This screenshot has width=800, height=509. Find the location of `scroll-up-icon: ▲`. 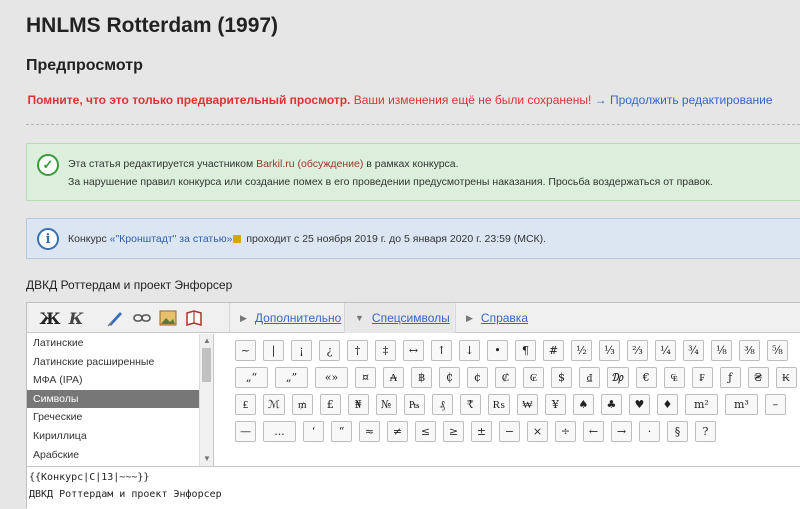

scroll-up-icon: ▲ is located at coordinates (207, 341).